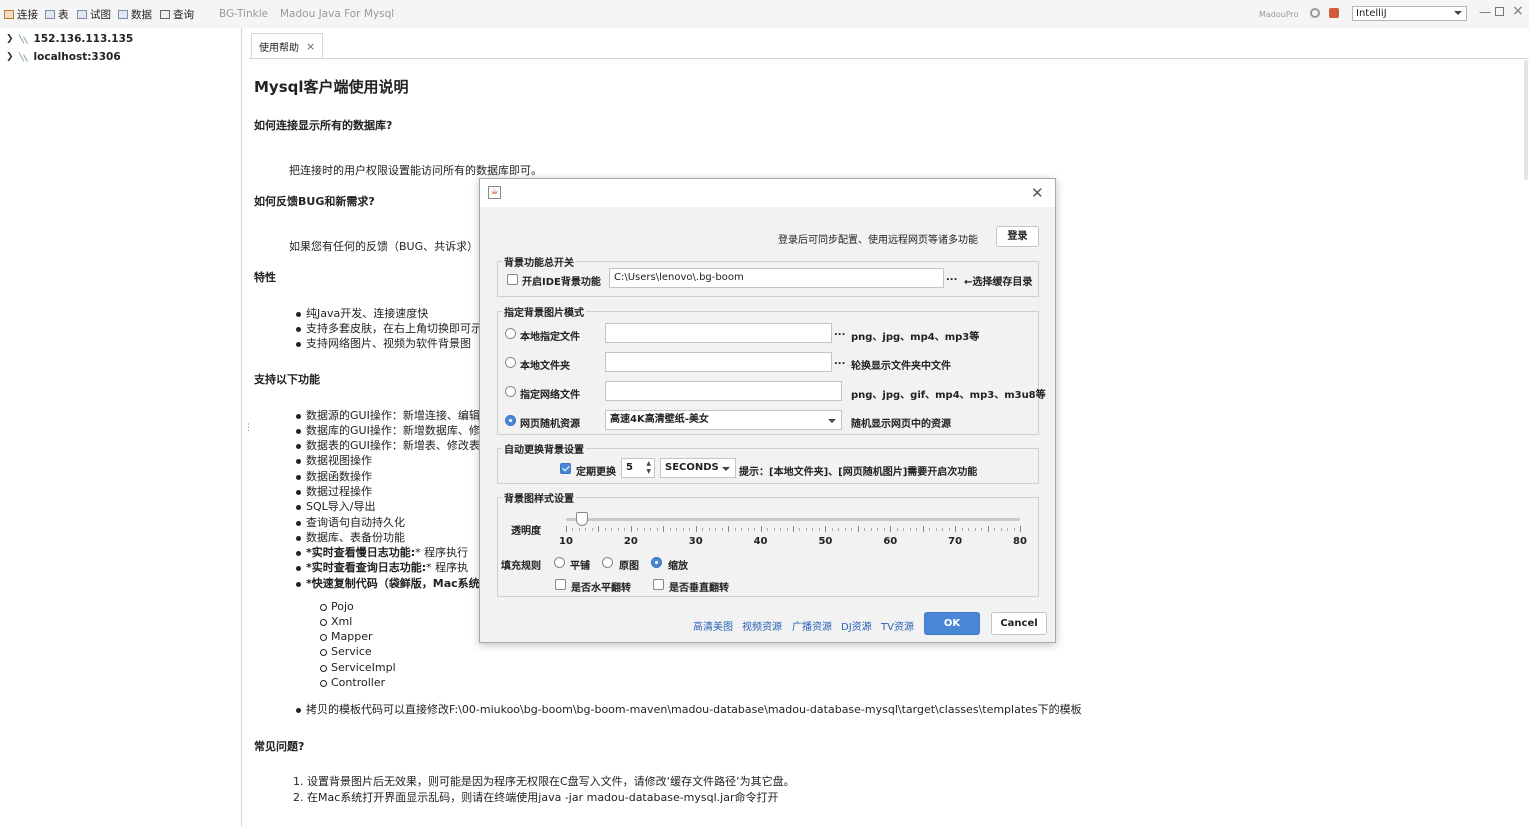  Describe the element at coordinates (713, 625) in the screenshot. I see `link-hd-images: 高清美图` at that location.